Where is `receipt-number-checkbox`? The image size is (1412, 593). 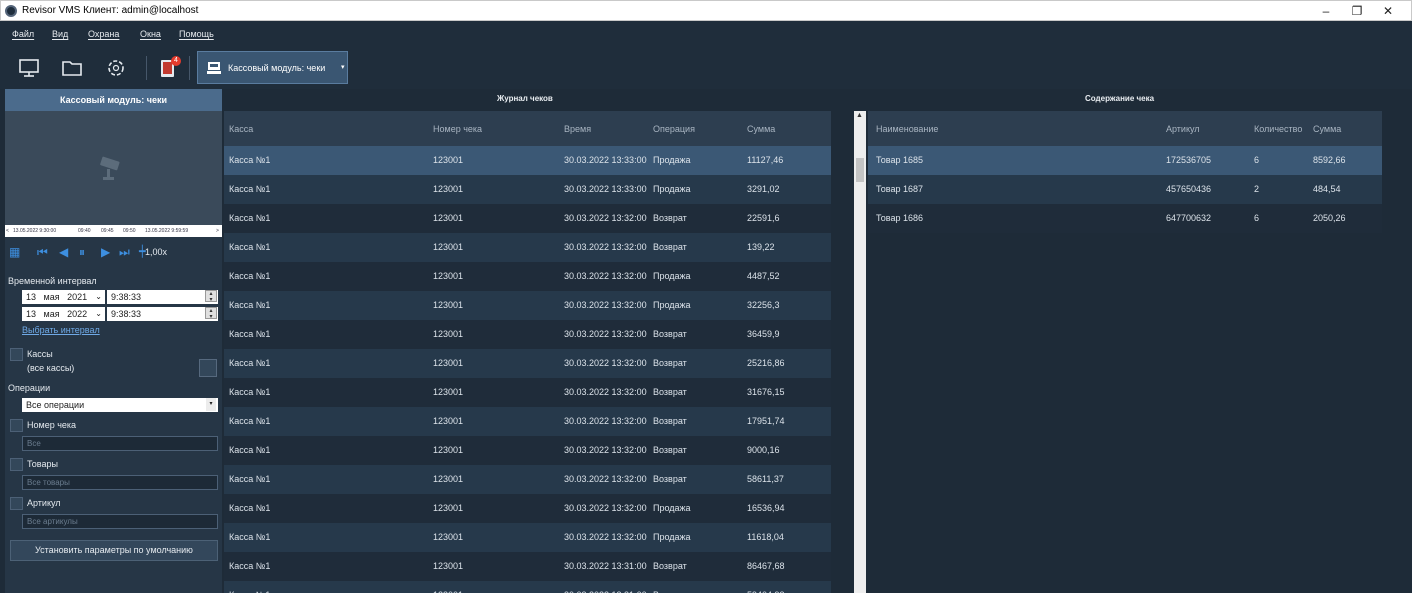
receipt-number-checkbox is located at coordinates (16, 425).